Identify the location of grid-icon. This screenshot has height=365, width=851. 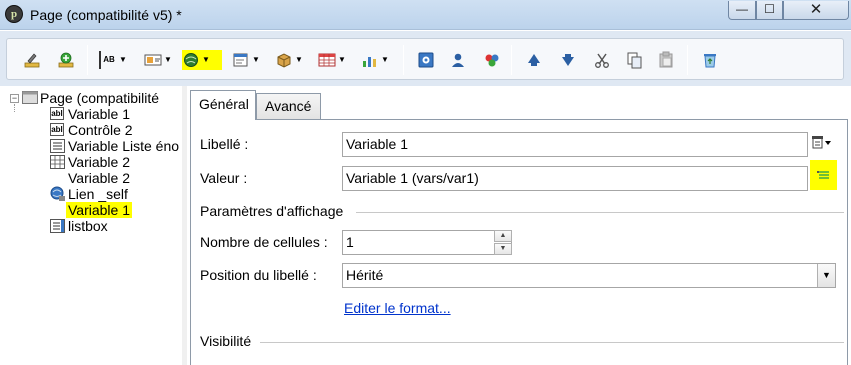
(57, 162).